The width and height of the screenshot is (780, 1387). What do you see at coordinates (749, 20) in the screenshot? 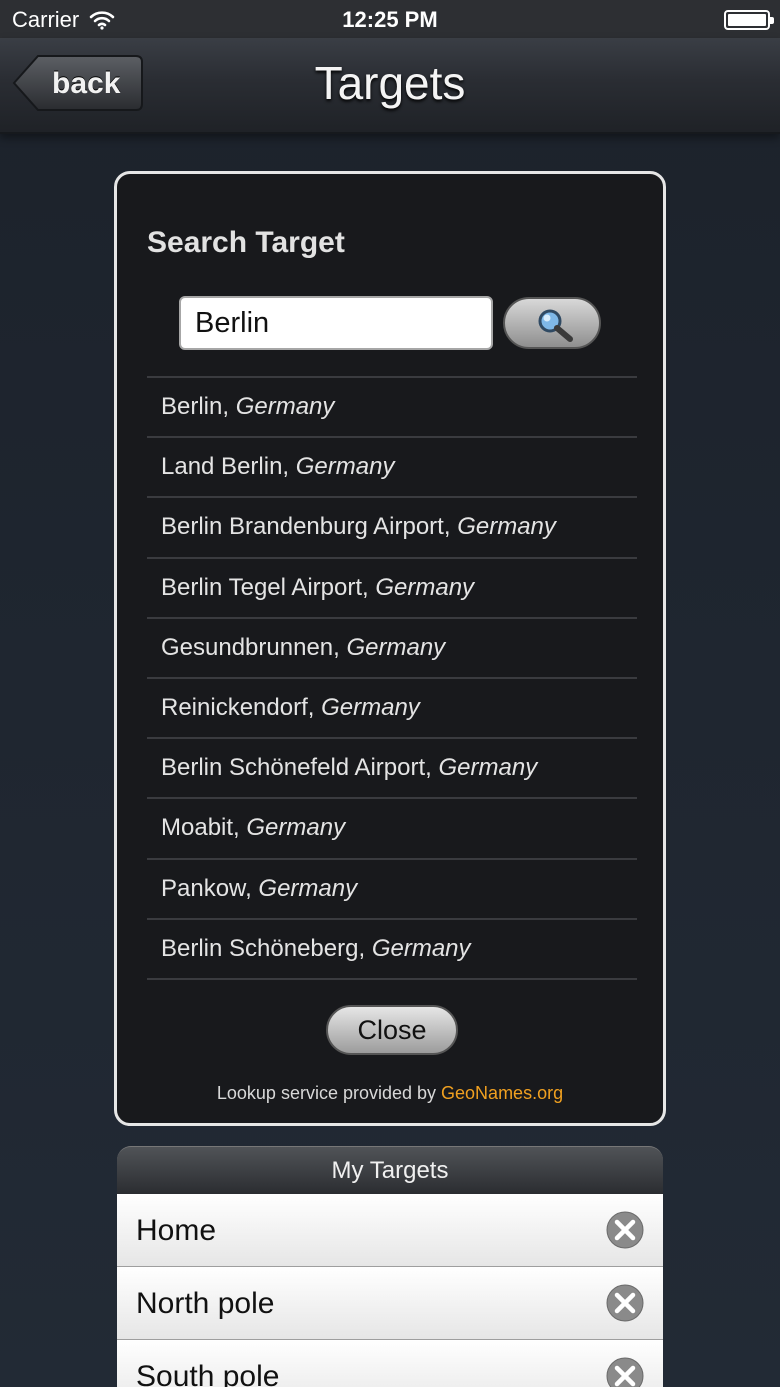
I see `battery-icon` at bounding box center [749, 20].